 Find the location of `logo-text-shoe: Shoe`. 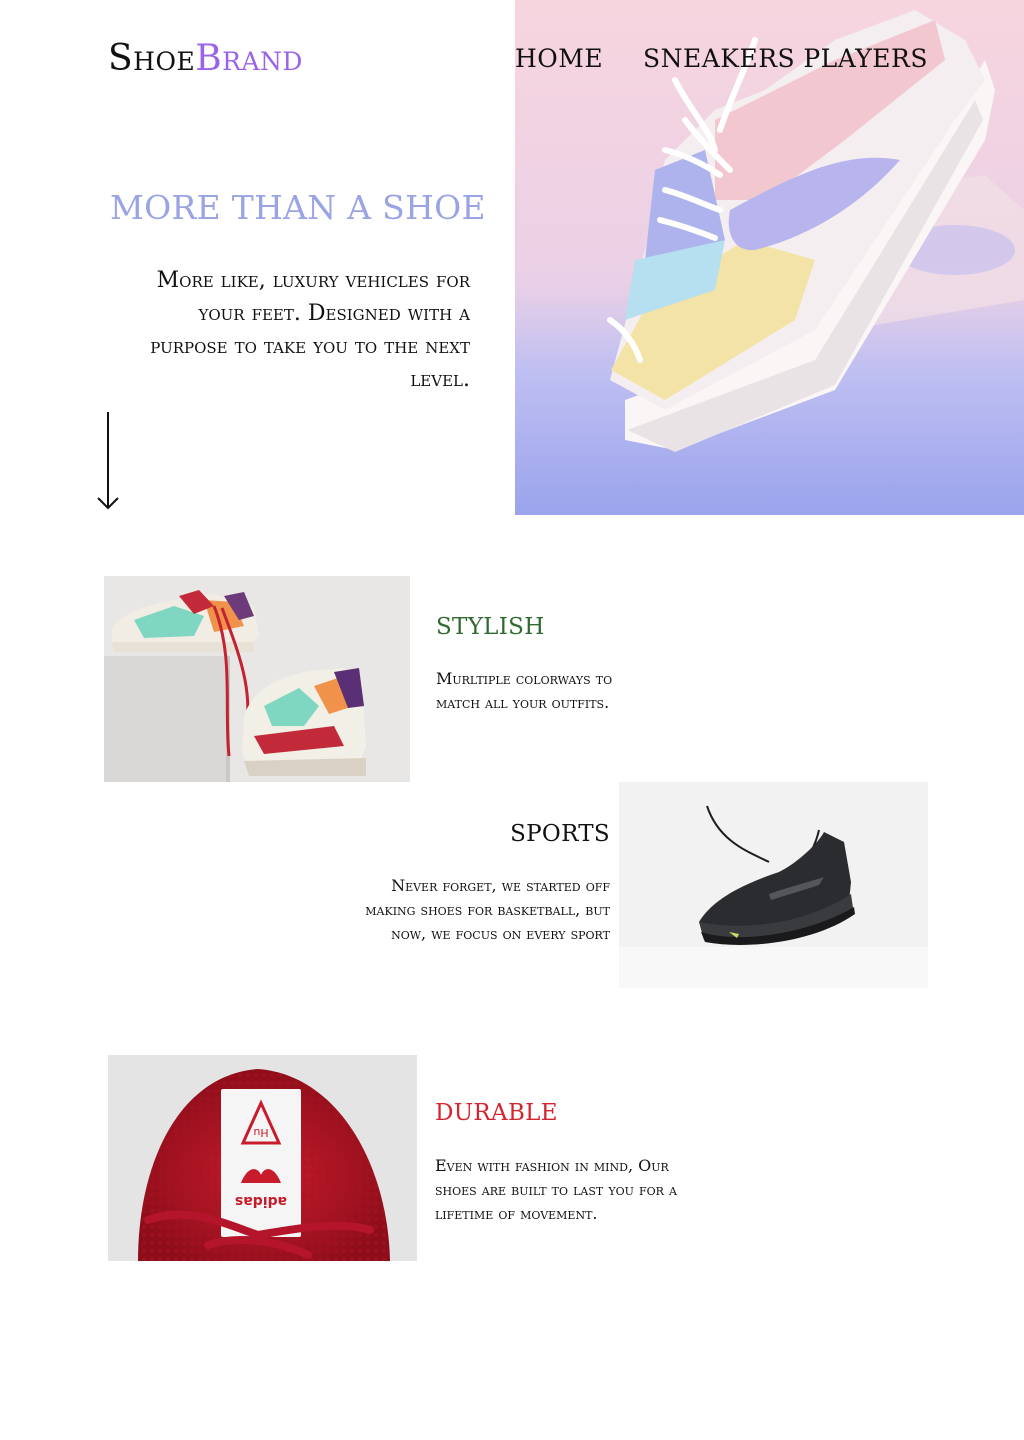

logo-text-shoe: Shoe is located at coordinates (152, 58).